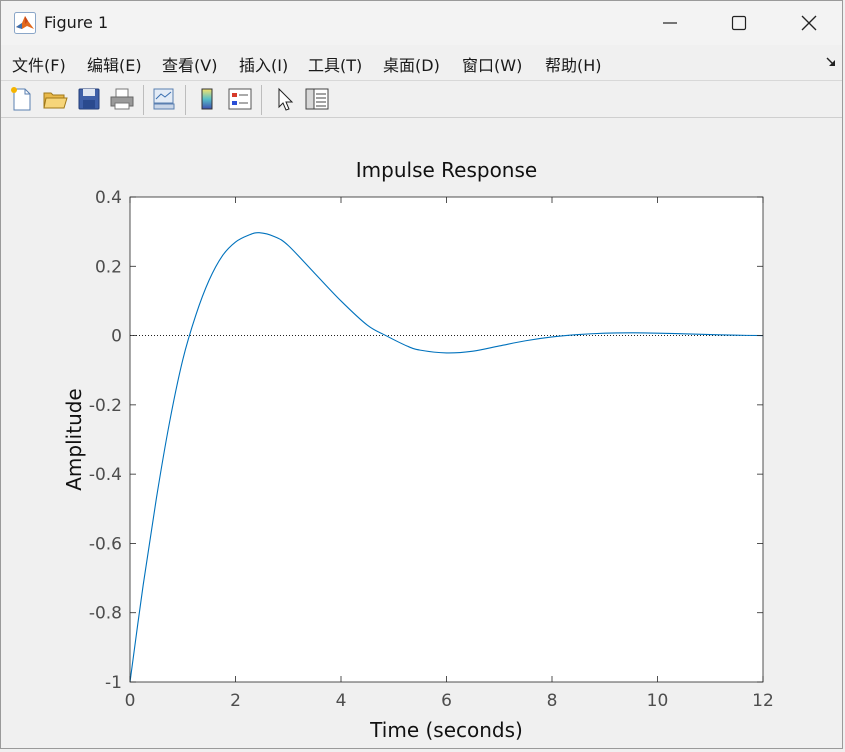 The height and width of the screenshot is (752, 845). I want to click on menu-edit: 编辑(E), so click(114, 64).